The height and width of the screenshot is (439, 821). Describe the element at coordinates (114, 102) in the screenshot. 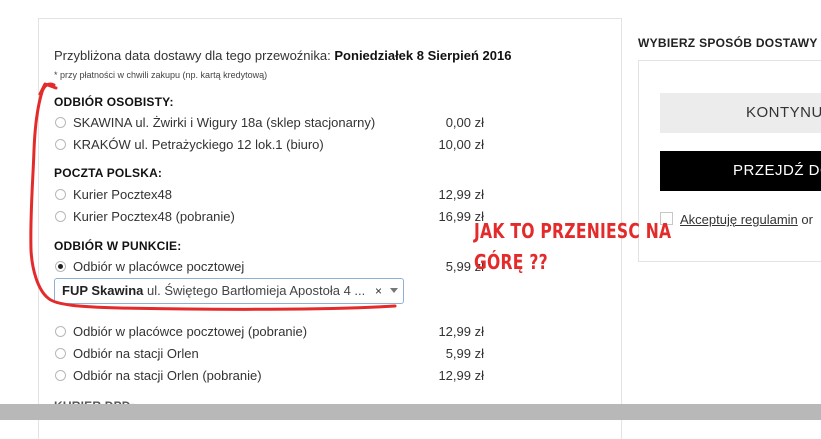

I see `section-title-pickup: ODBIÓR OSOBISTY:` at that location.